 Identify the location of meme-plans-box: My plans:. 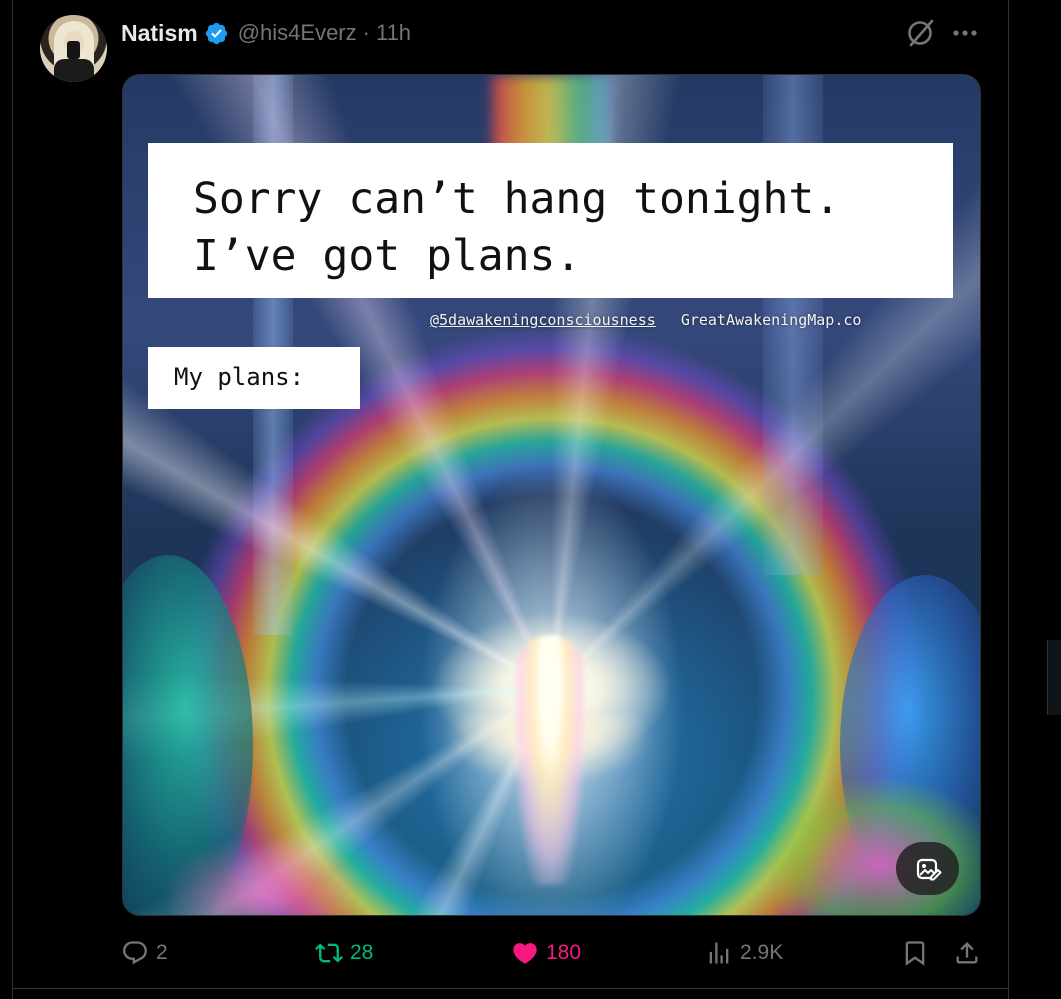
(254, 378).